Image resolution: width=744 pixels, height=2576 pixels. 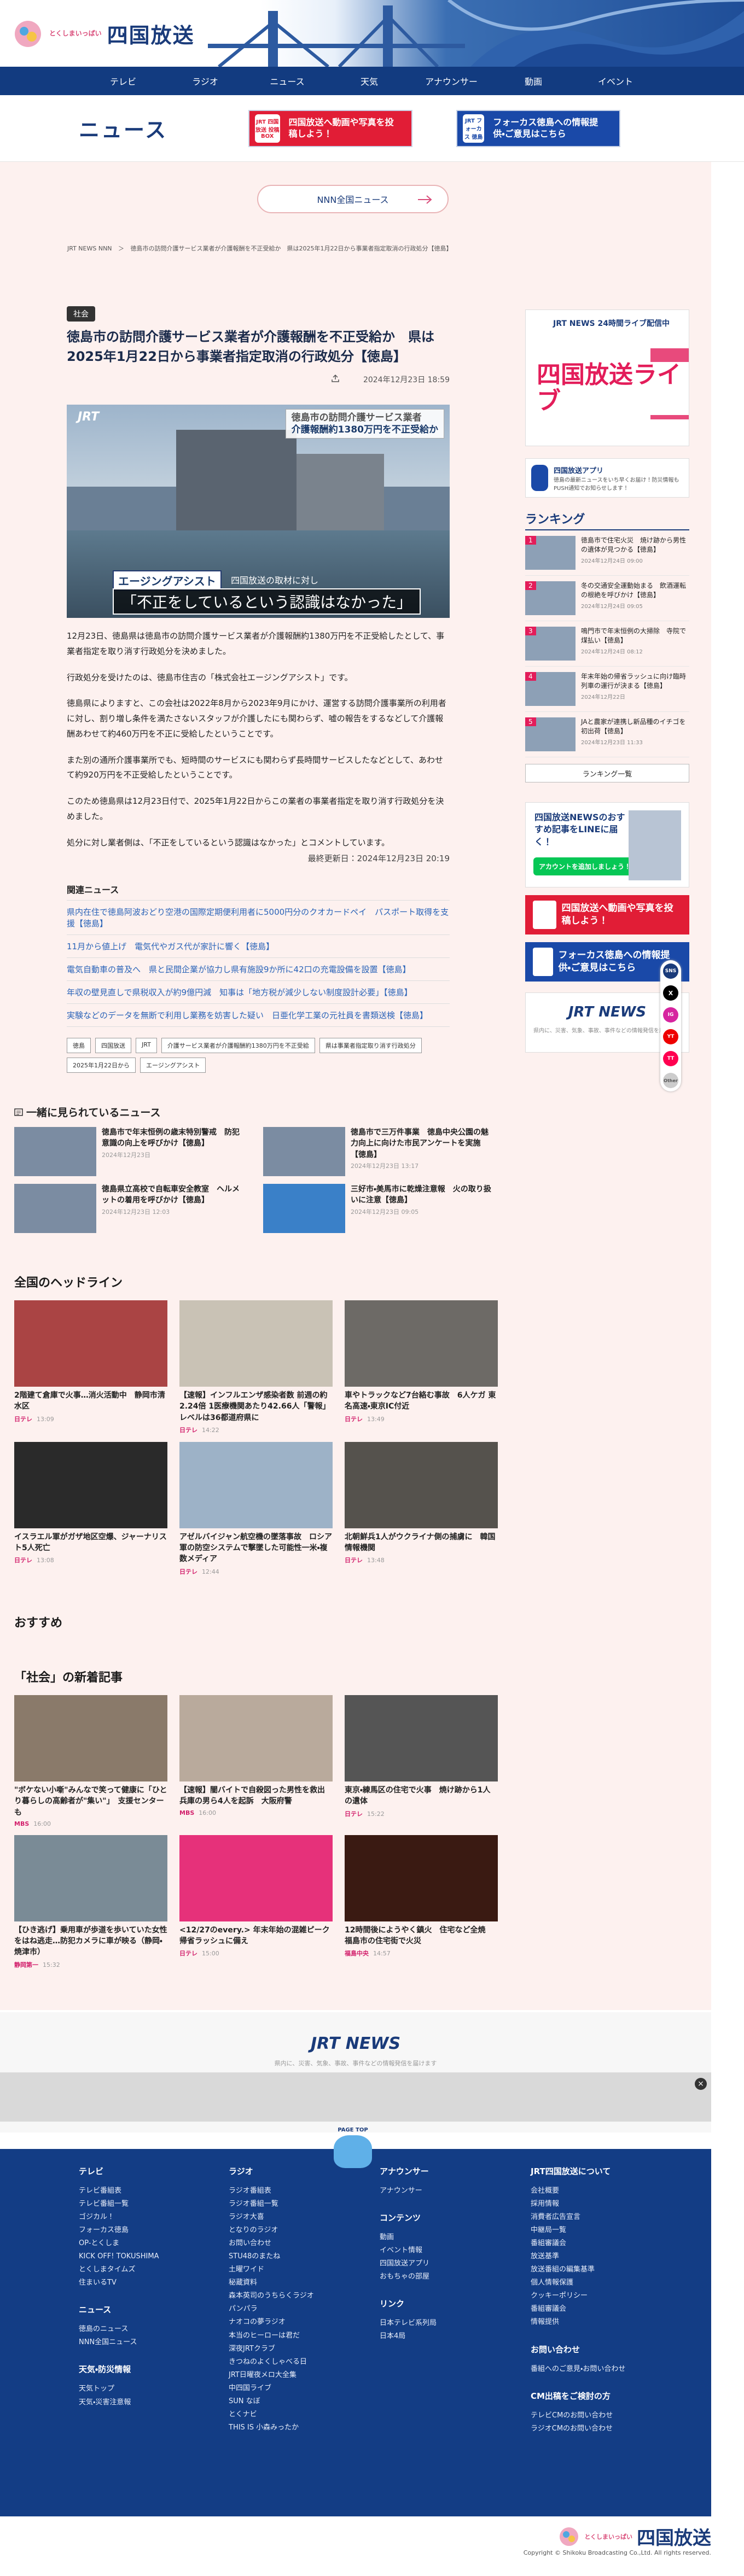 What do you see at coordinates (596, 2191) in the screenshot?
I see `footer-link: 会社概要` at bounding box center [596, 2191].